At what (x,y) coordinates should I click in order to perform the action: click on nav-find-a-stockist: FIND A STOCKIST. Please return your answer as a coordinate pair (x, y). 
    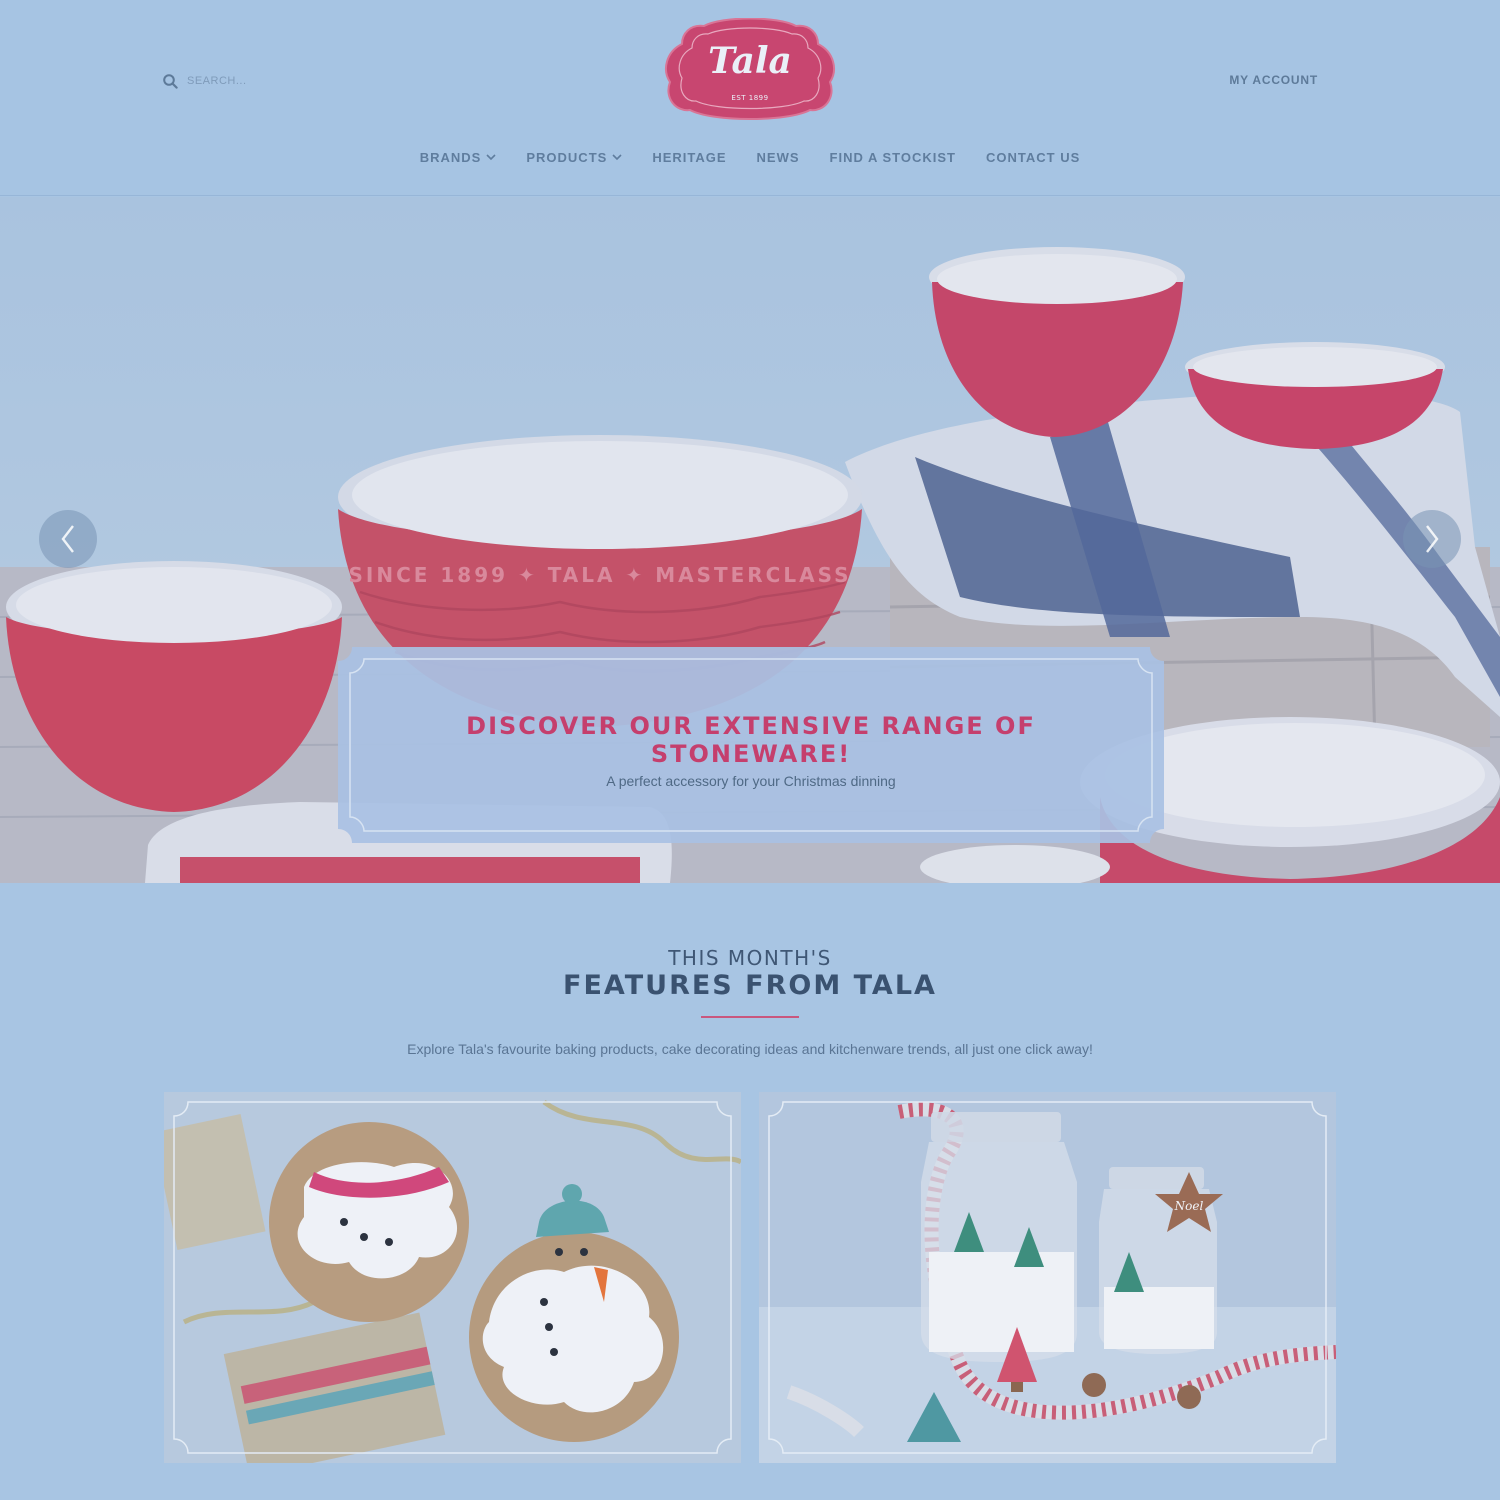
    Looking at the image, I should click on (893, 157).